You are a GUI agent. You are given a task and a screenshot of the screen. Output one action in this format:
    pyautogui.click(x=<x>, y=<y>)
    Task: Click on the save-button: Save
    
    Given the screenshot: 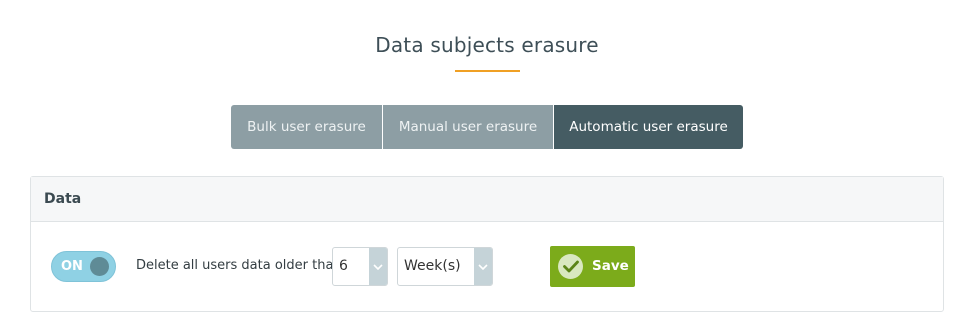 What is the action you would take?
    pyautogui.click(x=592, y=266)
    